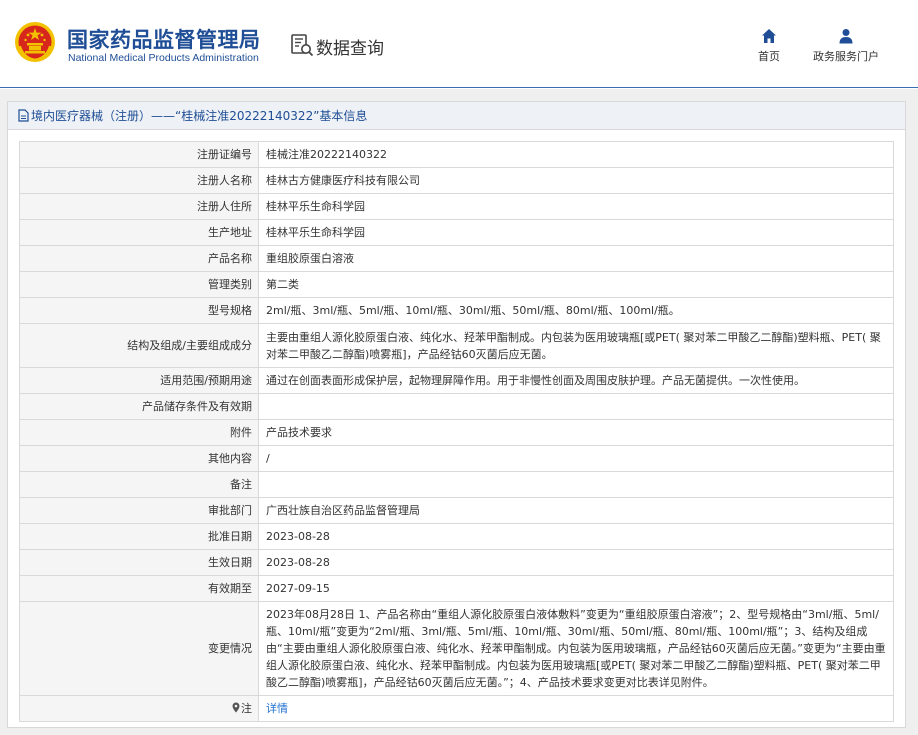 The width and height of the screenshot is (918, 735). Describe the element at coordinates (139, 708) in the screenshot. I see `field-label: 注` at that location.